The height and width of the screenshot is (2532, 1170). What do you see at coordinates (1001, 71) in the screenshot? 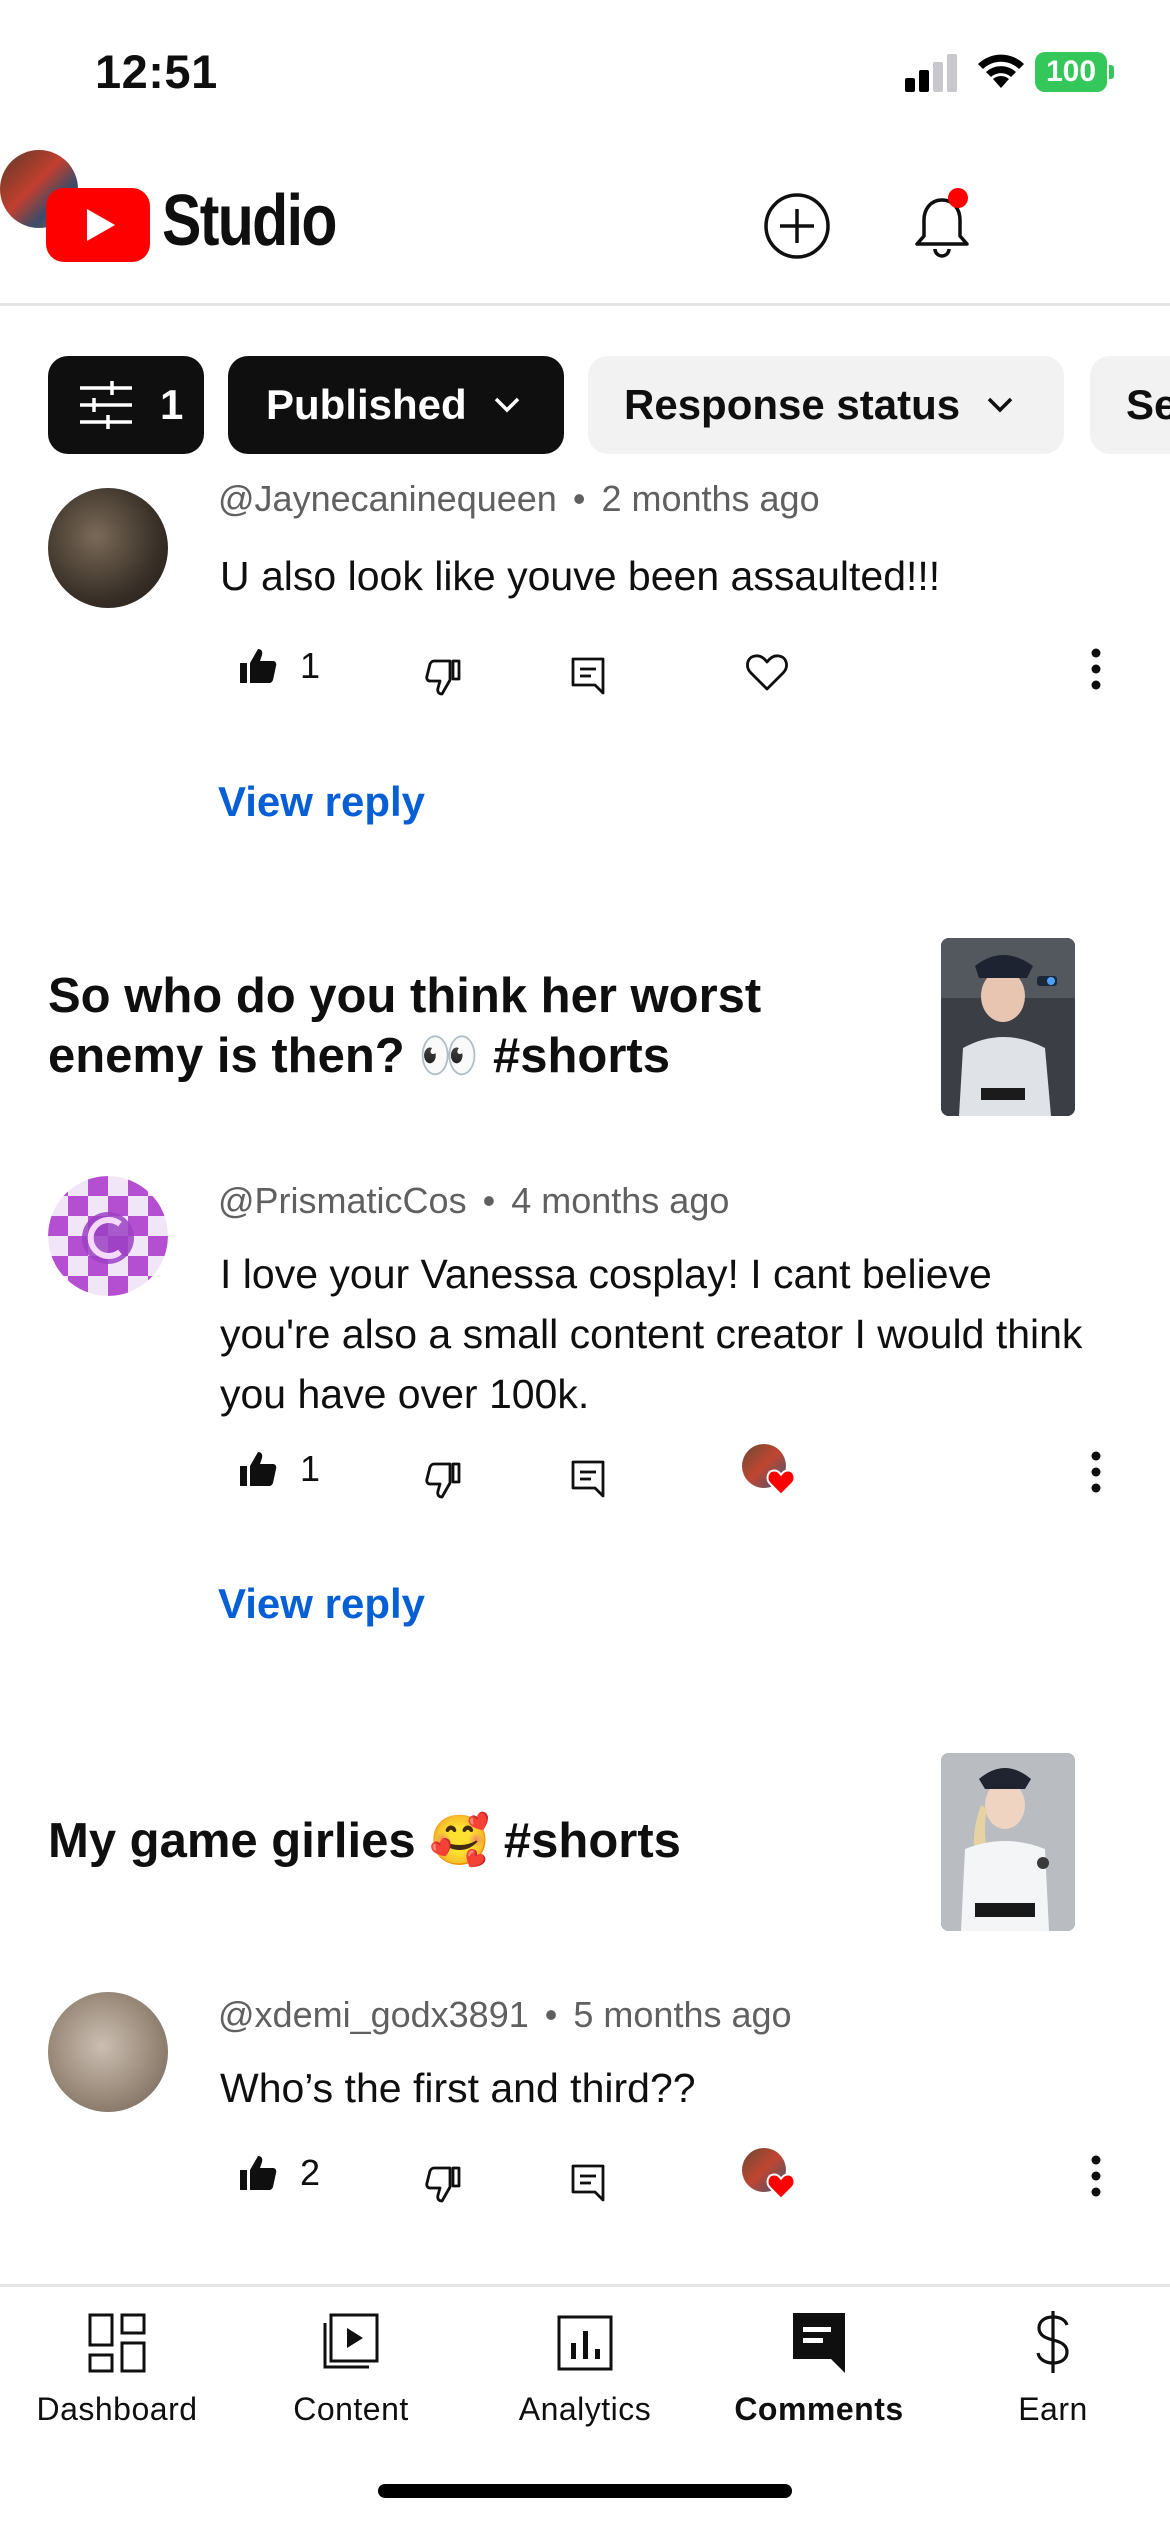
I see `wifi-icon` at bounding box center [1001, 71].